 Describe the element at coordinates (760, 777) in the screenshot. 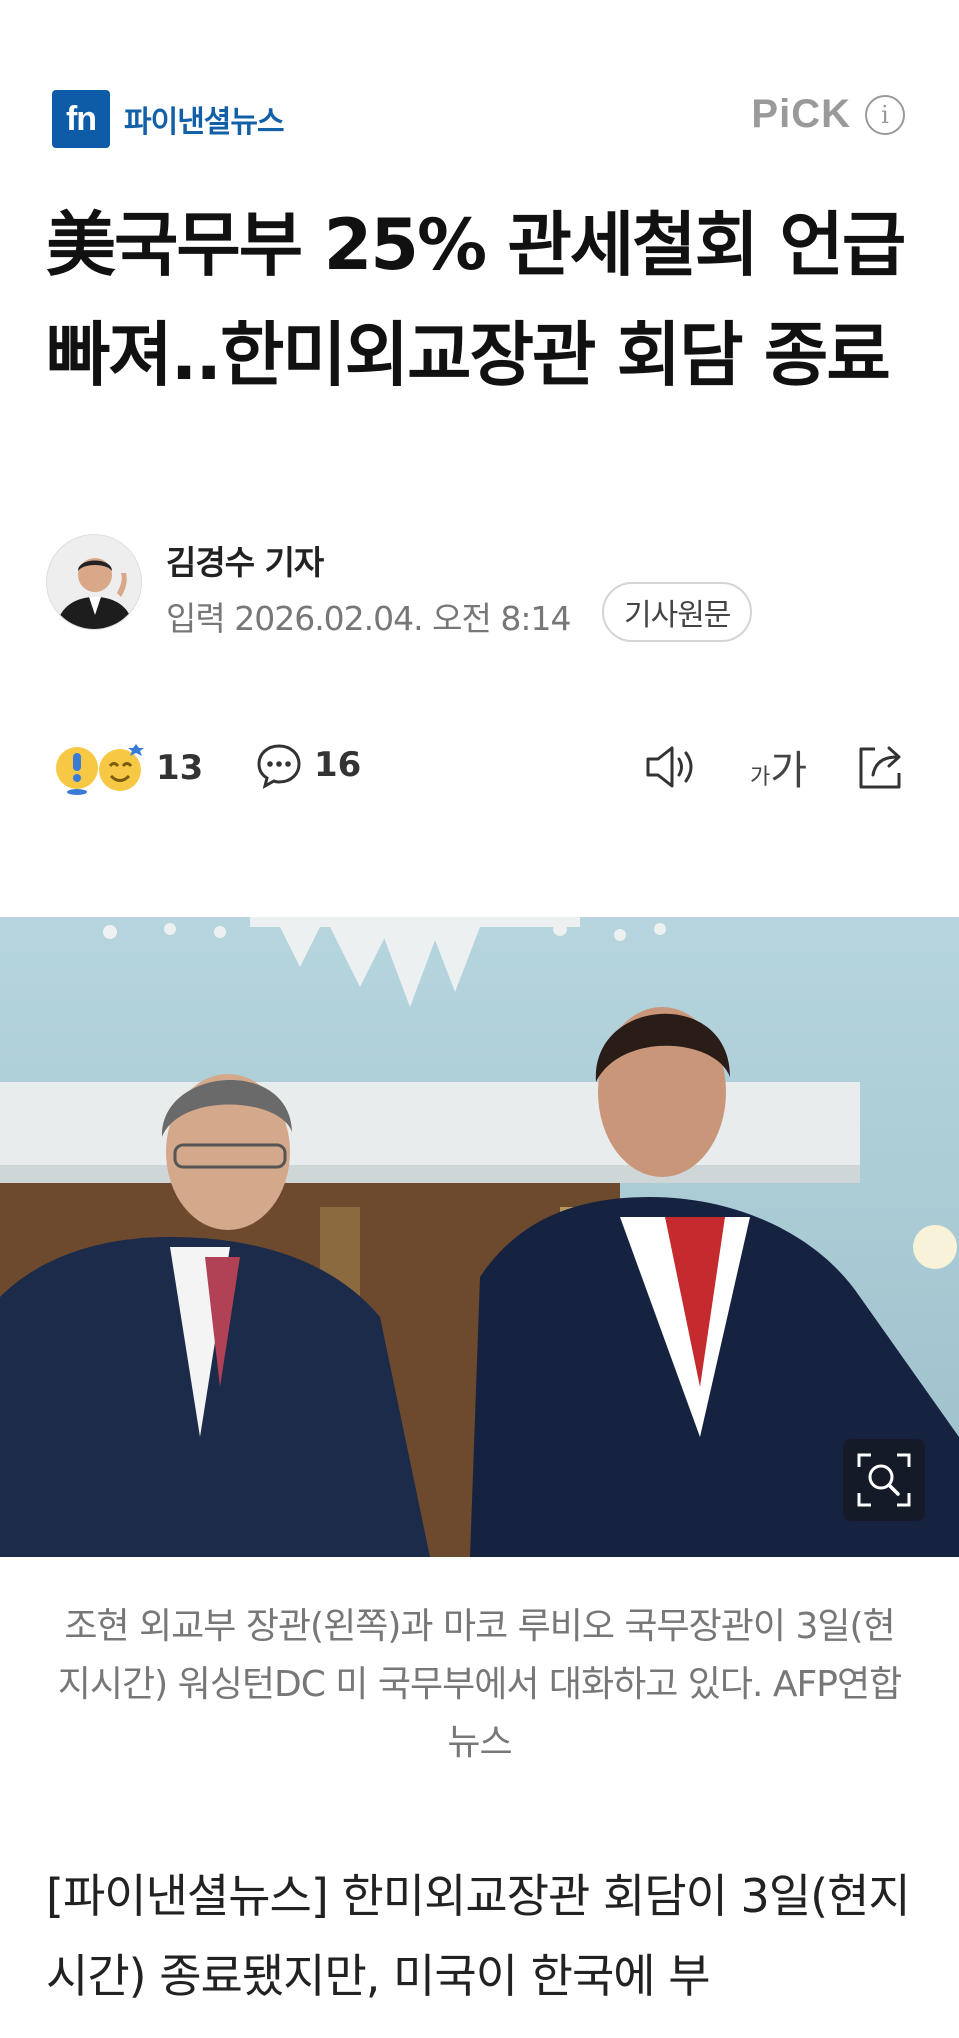

I see `font-size-small-label: 가` at that location.